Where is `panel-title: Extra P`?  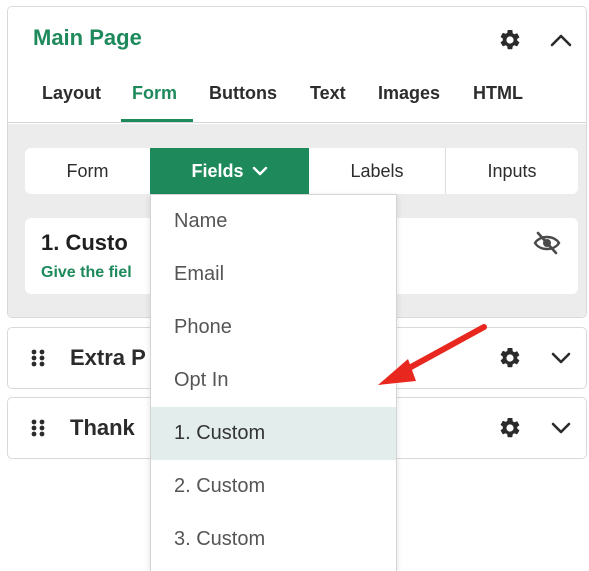 panel-title: Extra P is located at coordinates (108, 357).